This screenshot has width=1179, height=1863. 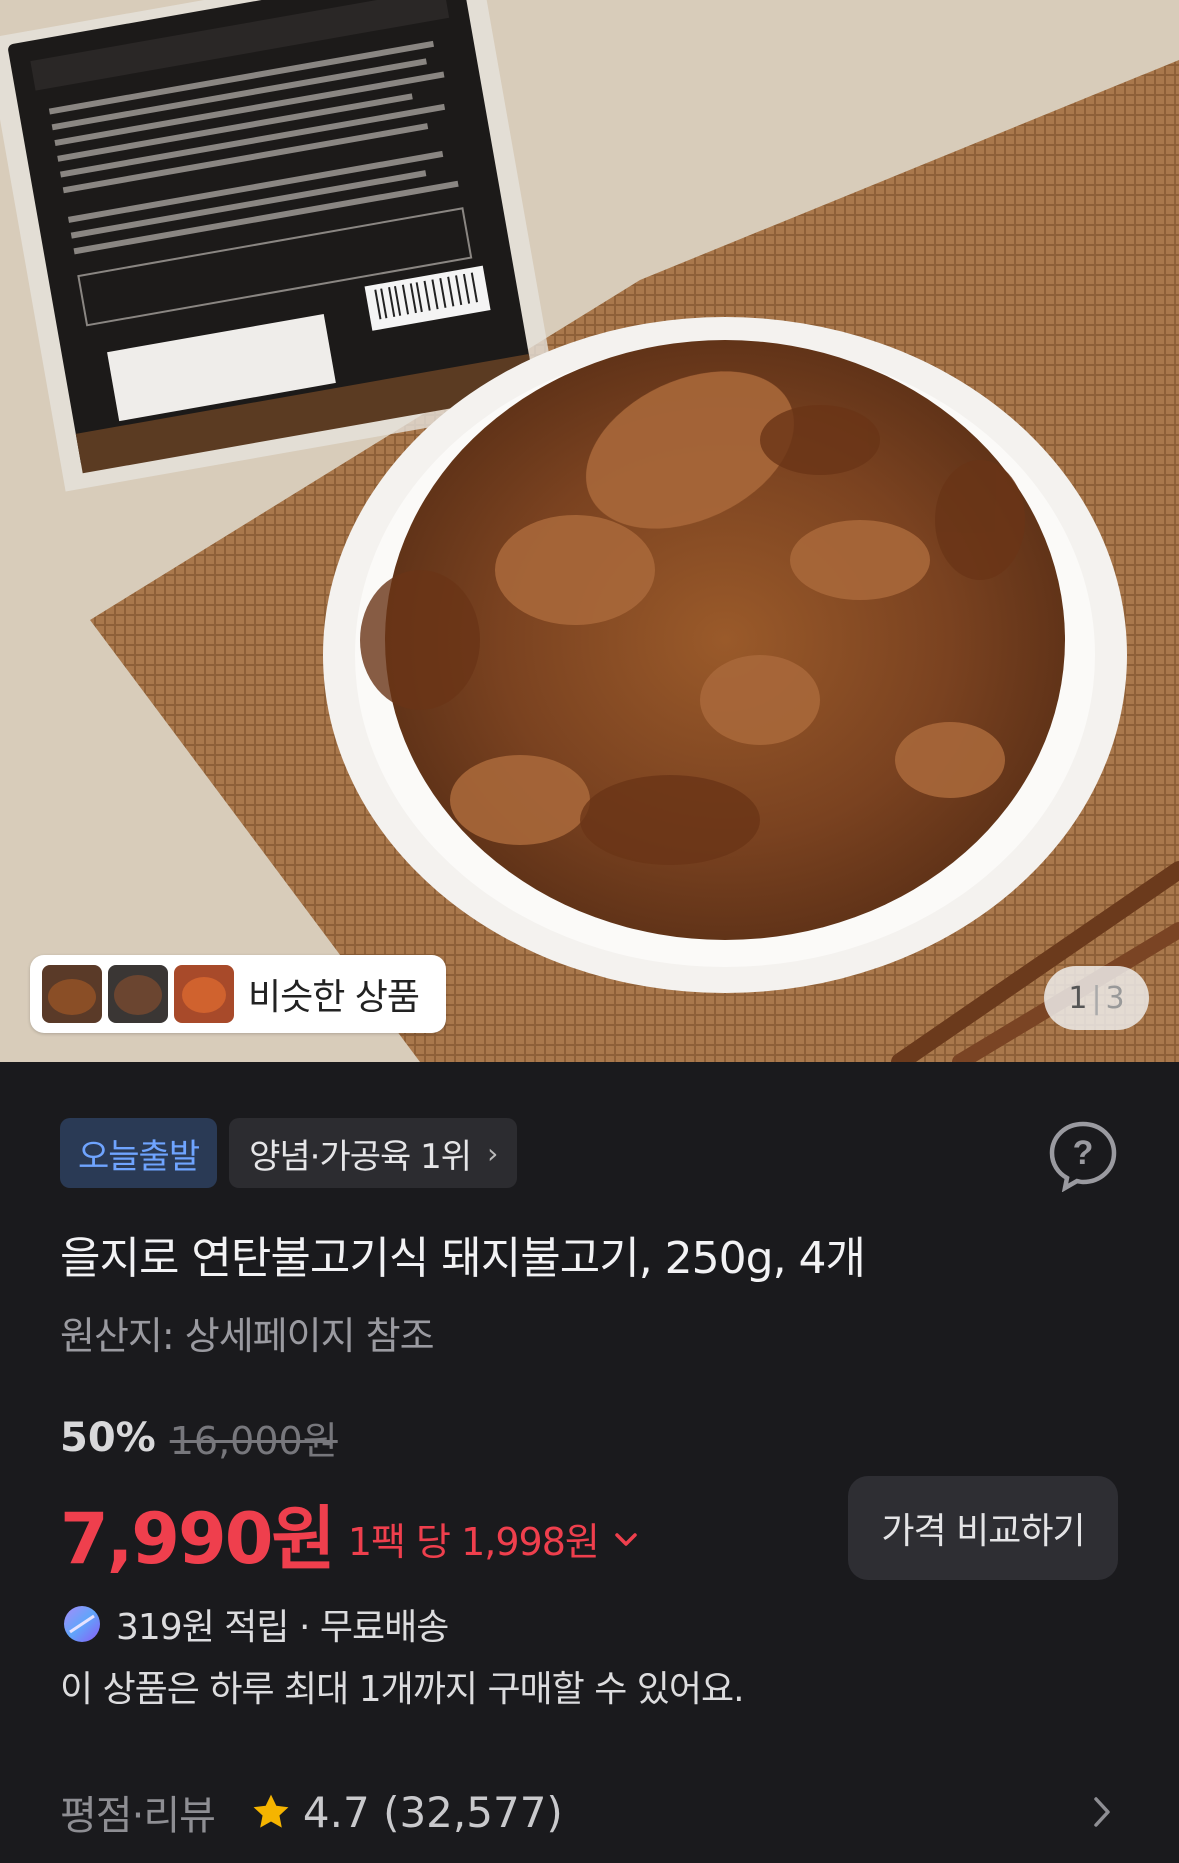 What do you see at coordinates (432, 1812) in the screenshot?
I see `rating-value: 4.7 (32,577)` at bounding box center [432, 1812].